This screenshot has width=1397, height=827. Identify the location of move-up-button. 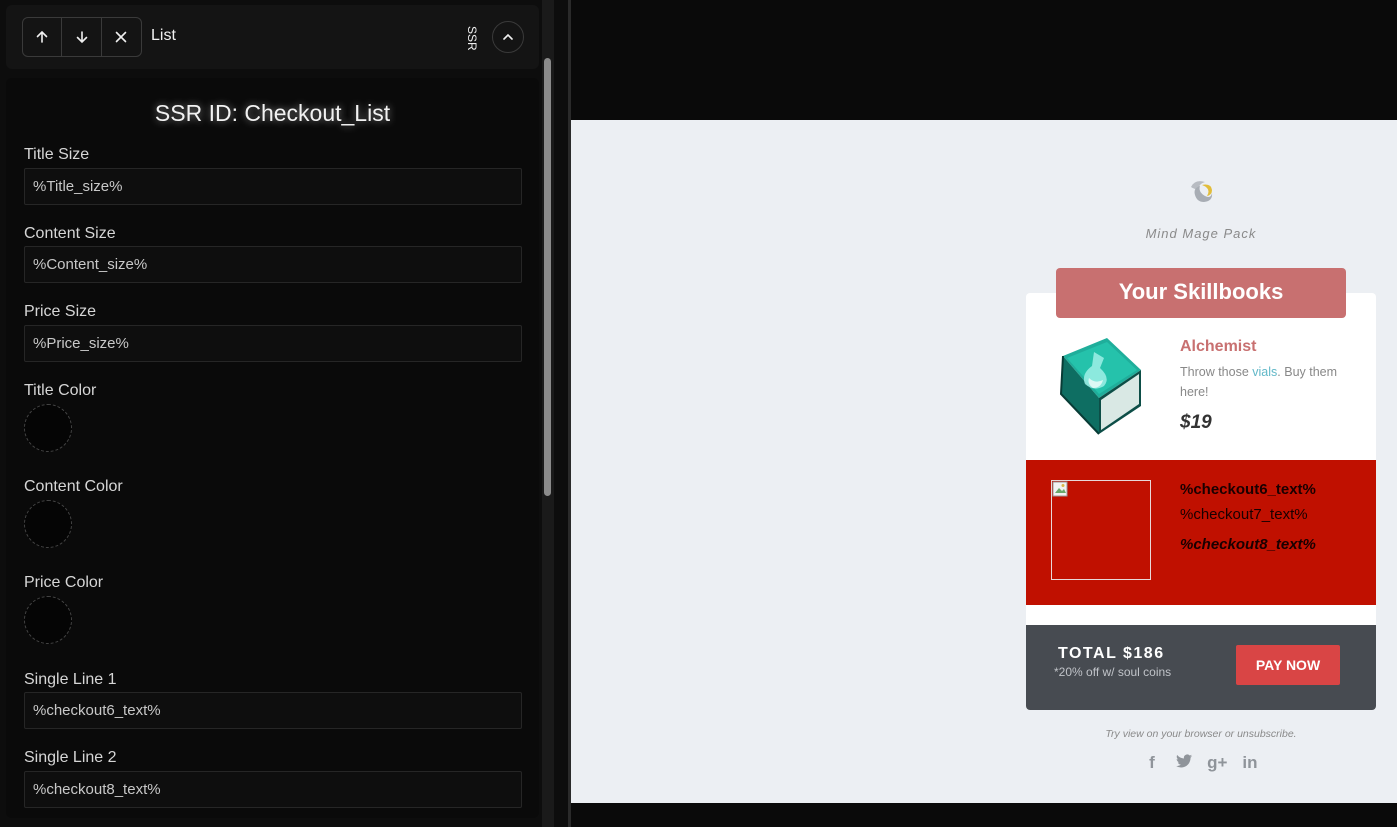
(43, 37).